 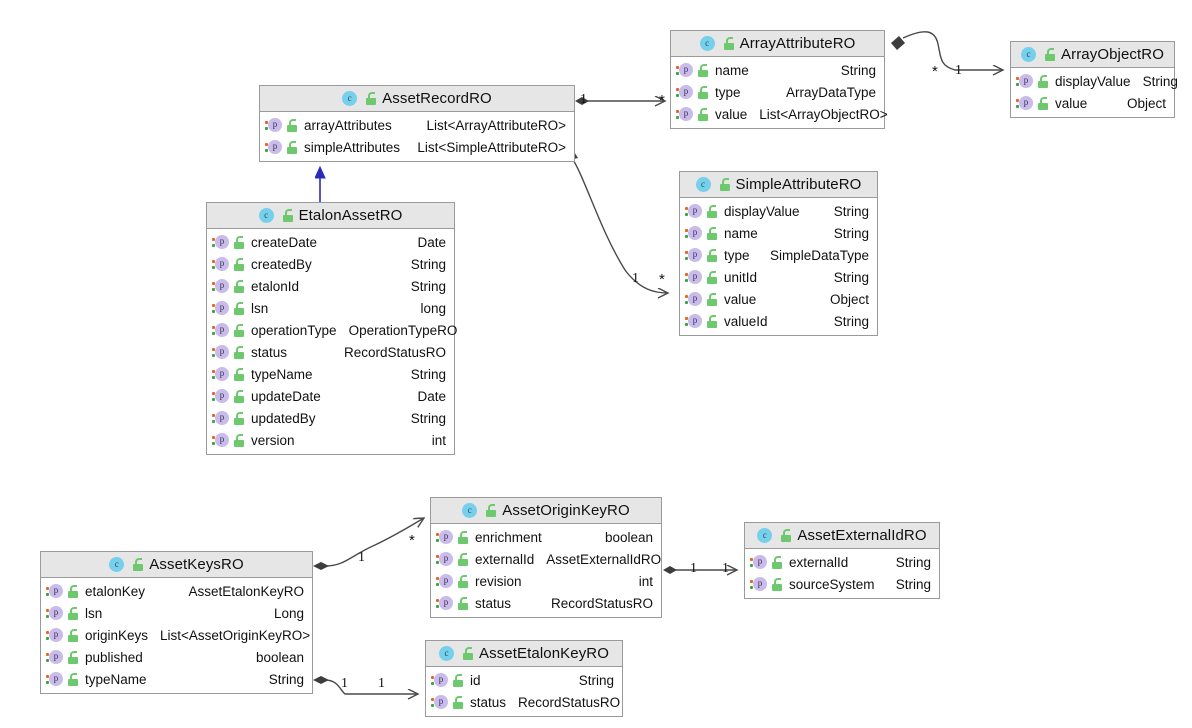 What do you see at coordinates (601, 603) in the screenshot?
I see `attribute-type: RecordStatusRO` at bounding box center [601, 603].